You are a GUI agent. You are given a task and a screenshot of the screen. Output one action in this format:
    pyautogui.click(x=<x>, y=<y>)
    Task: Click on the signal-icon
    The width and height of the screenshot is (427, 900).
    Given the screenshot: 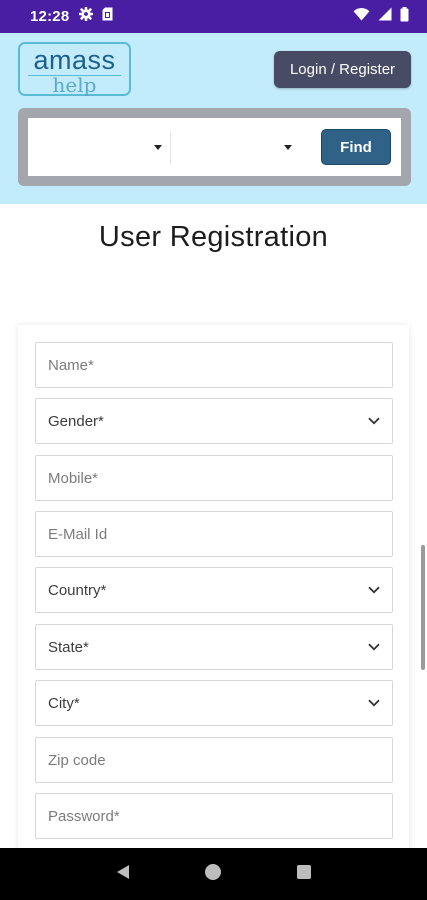 What is the action you would take?
    pyautogui.click(x=385, y=16)
    